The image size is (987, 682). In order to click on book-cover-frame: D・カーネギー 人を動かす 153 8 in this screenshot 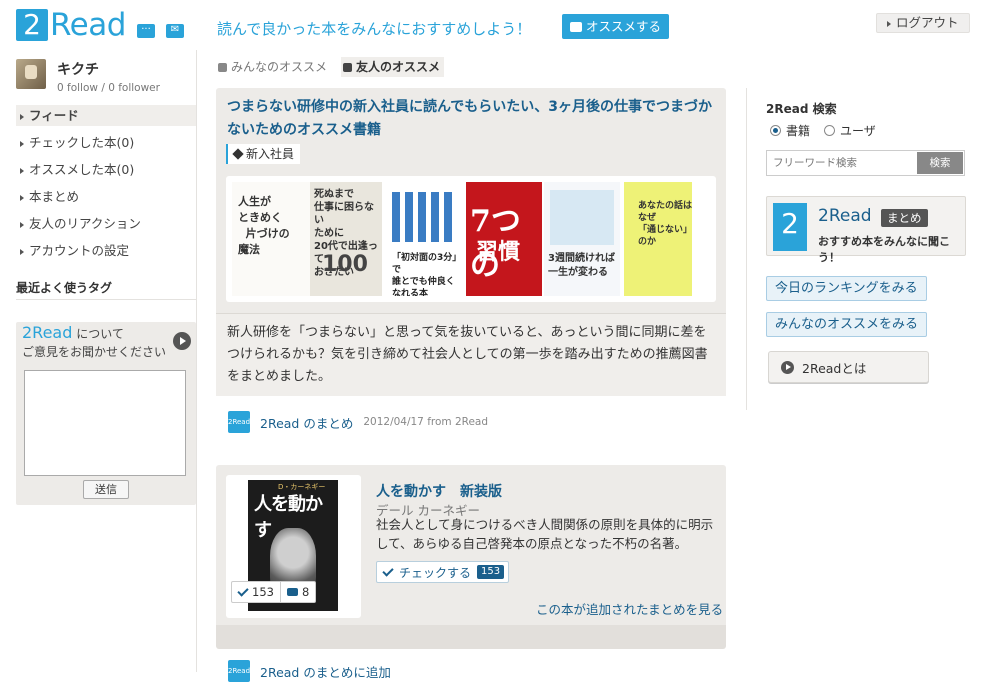, I will do `click(293, 546)`.